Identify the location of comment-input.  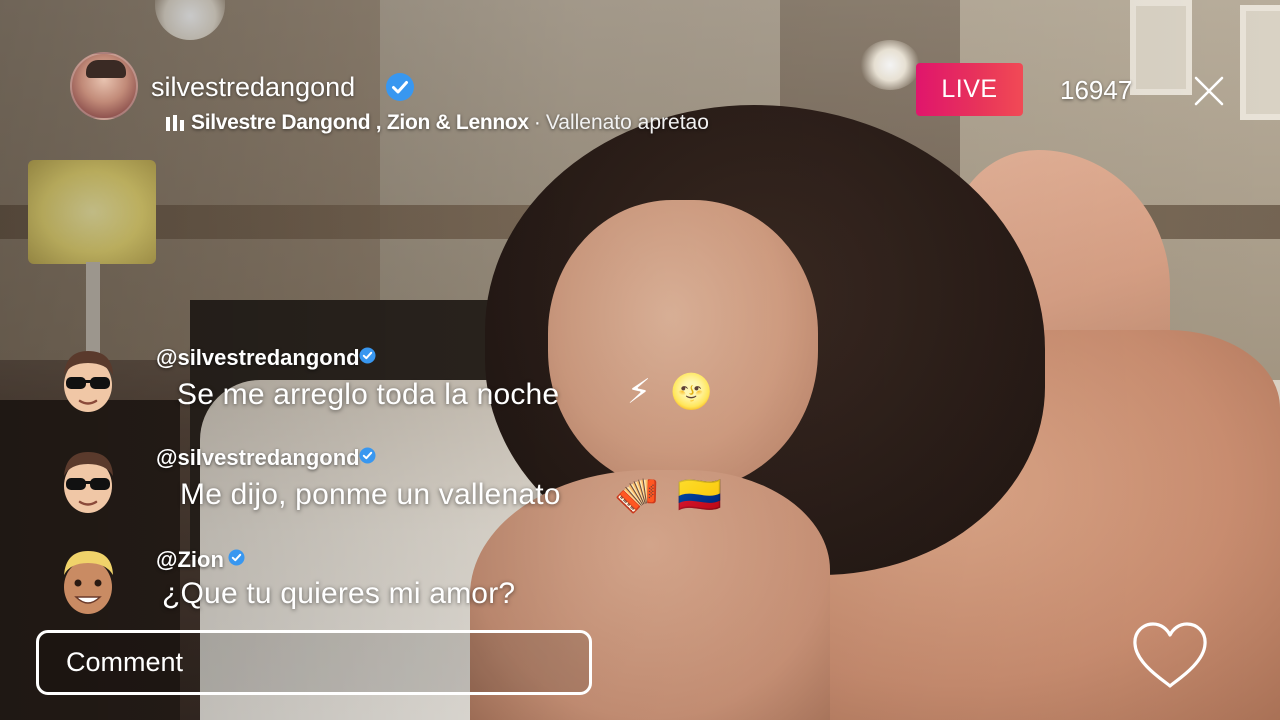
(314, 662).